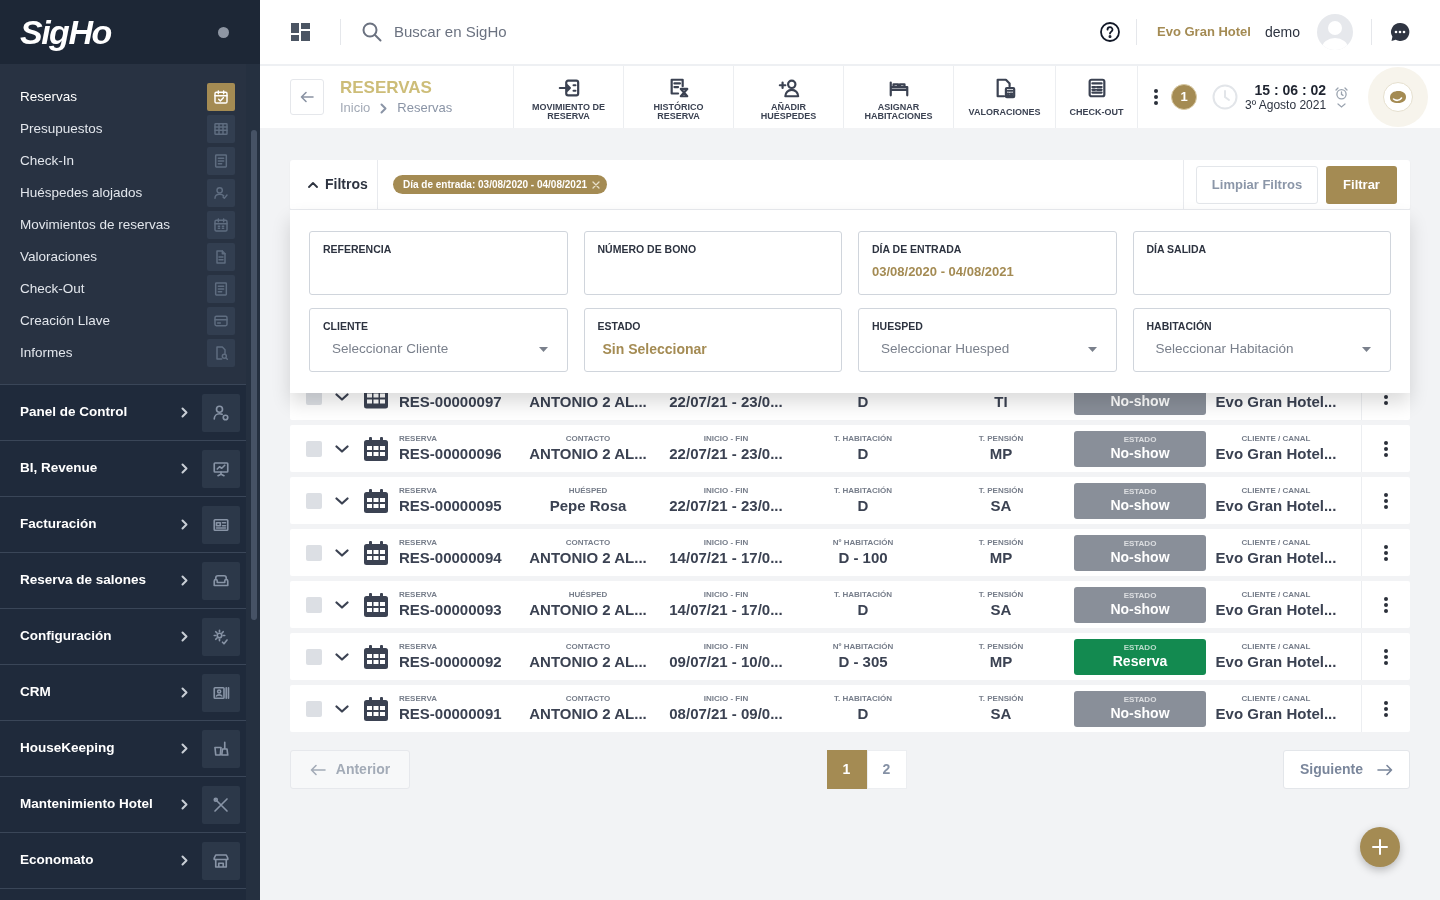 This screenshot has height=900, width=1440. What do you see at coordinates (1001, 647) in the screenshot?
I see `column-label: T. PENSIÓN` at bounding box center [1001, 647].